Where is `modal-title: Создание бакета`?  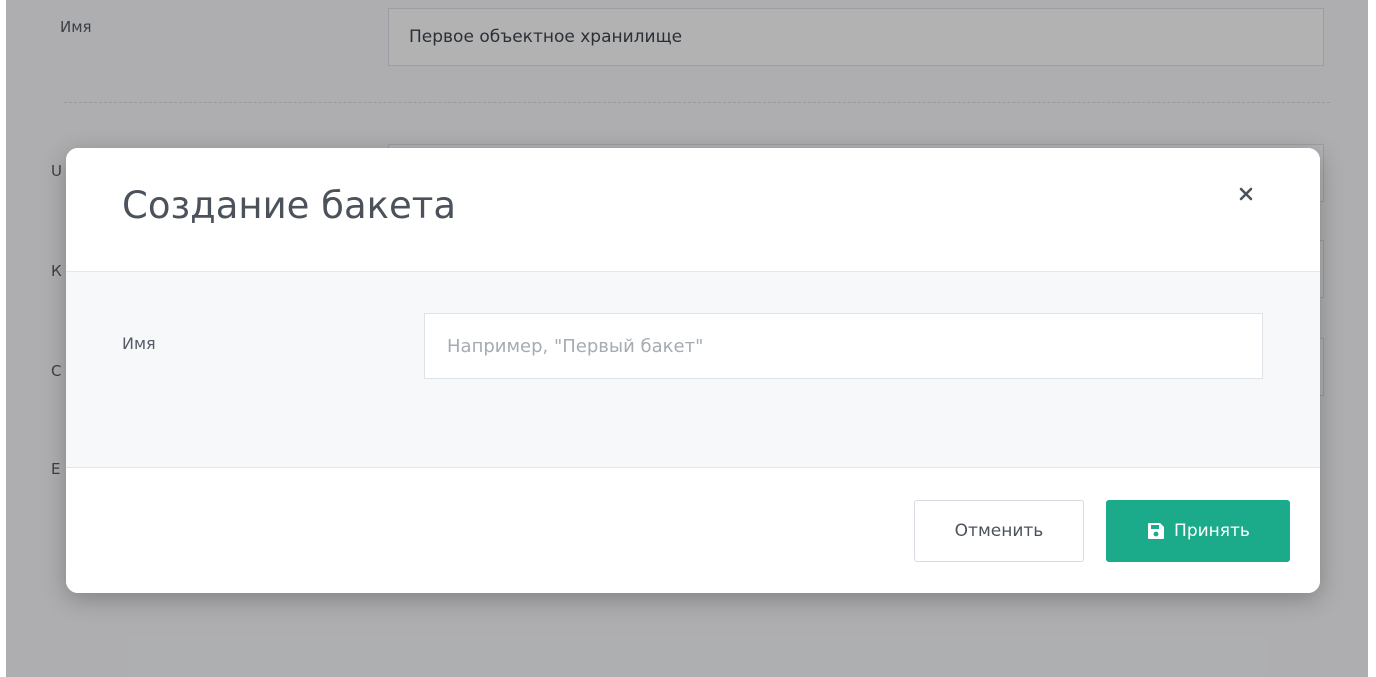
modal-title: Создание бакета is located at coordinates (289, 205).